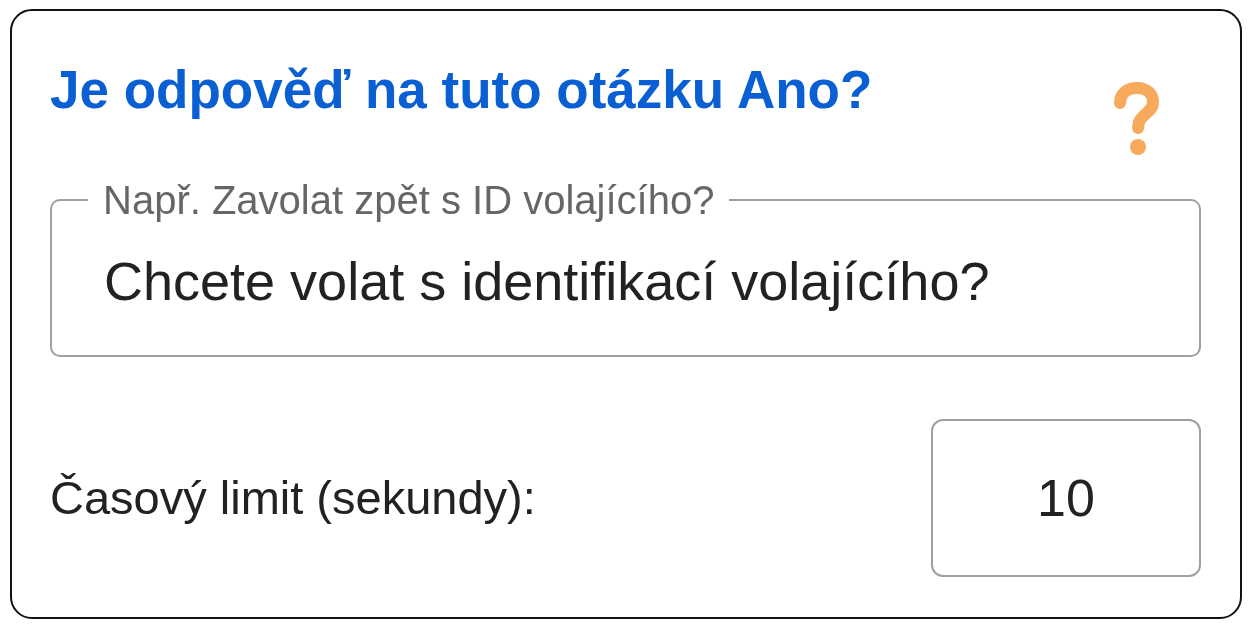  I want to click on field-value: Chcete volat s identifikací volajícího?, so click(547, 281).